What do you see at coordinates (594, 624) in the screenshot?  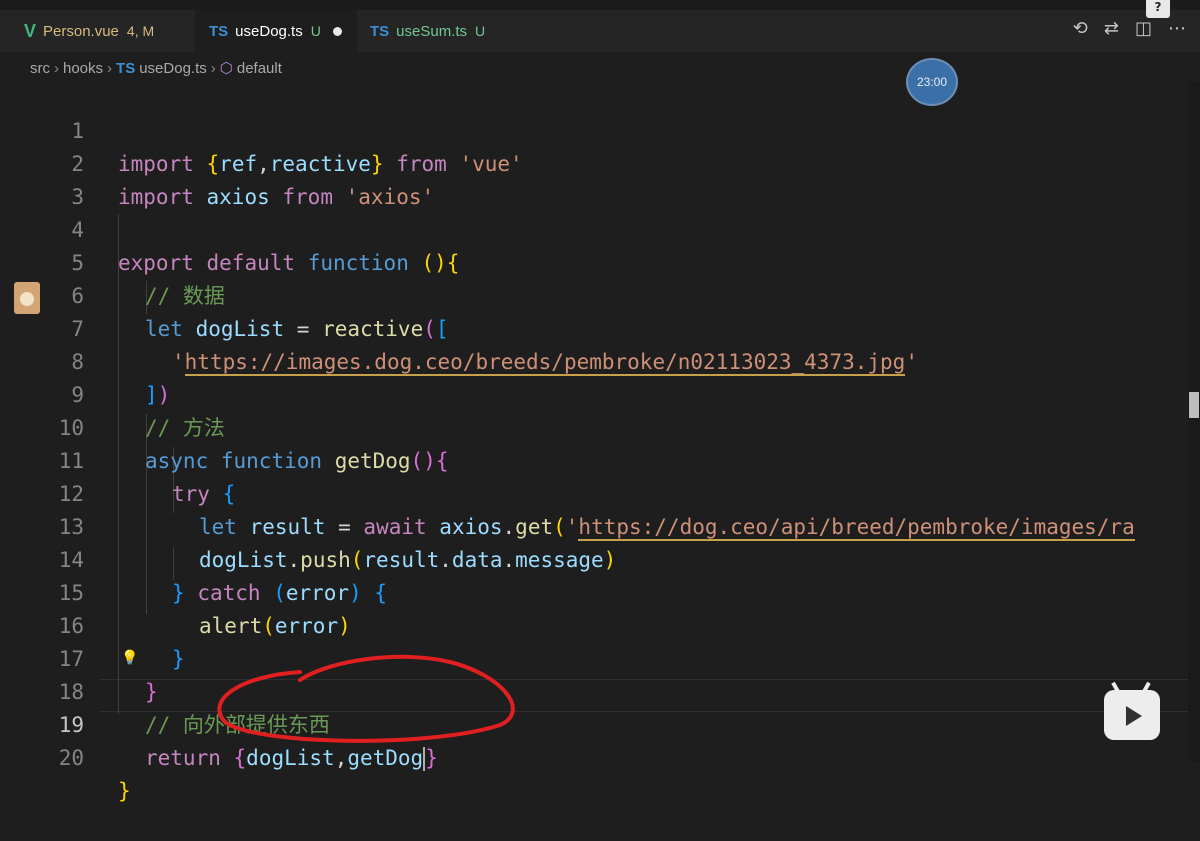 I see `code-line: 16 }` at bounding box center [594, 624].